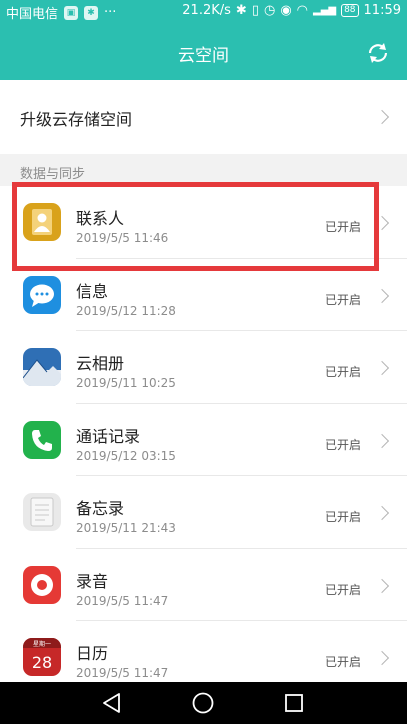 Image resolution: width=407 pixels, height=724 pixels. What do you see at coordinates (203, 367) in the screenshot?
I see `sync-item-gallery: 云相册 2019/5/11 10:25 已开启` at bounding box center [203, 367].